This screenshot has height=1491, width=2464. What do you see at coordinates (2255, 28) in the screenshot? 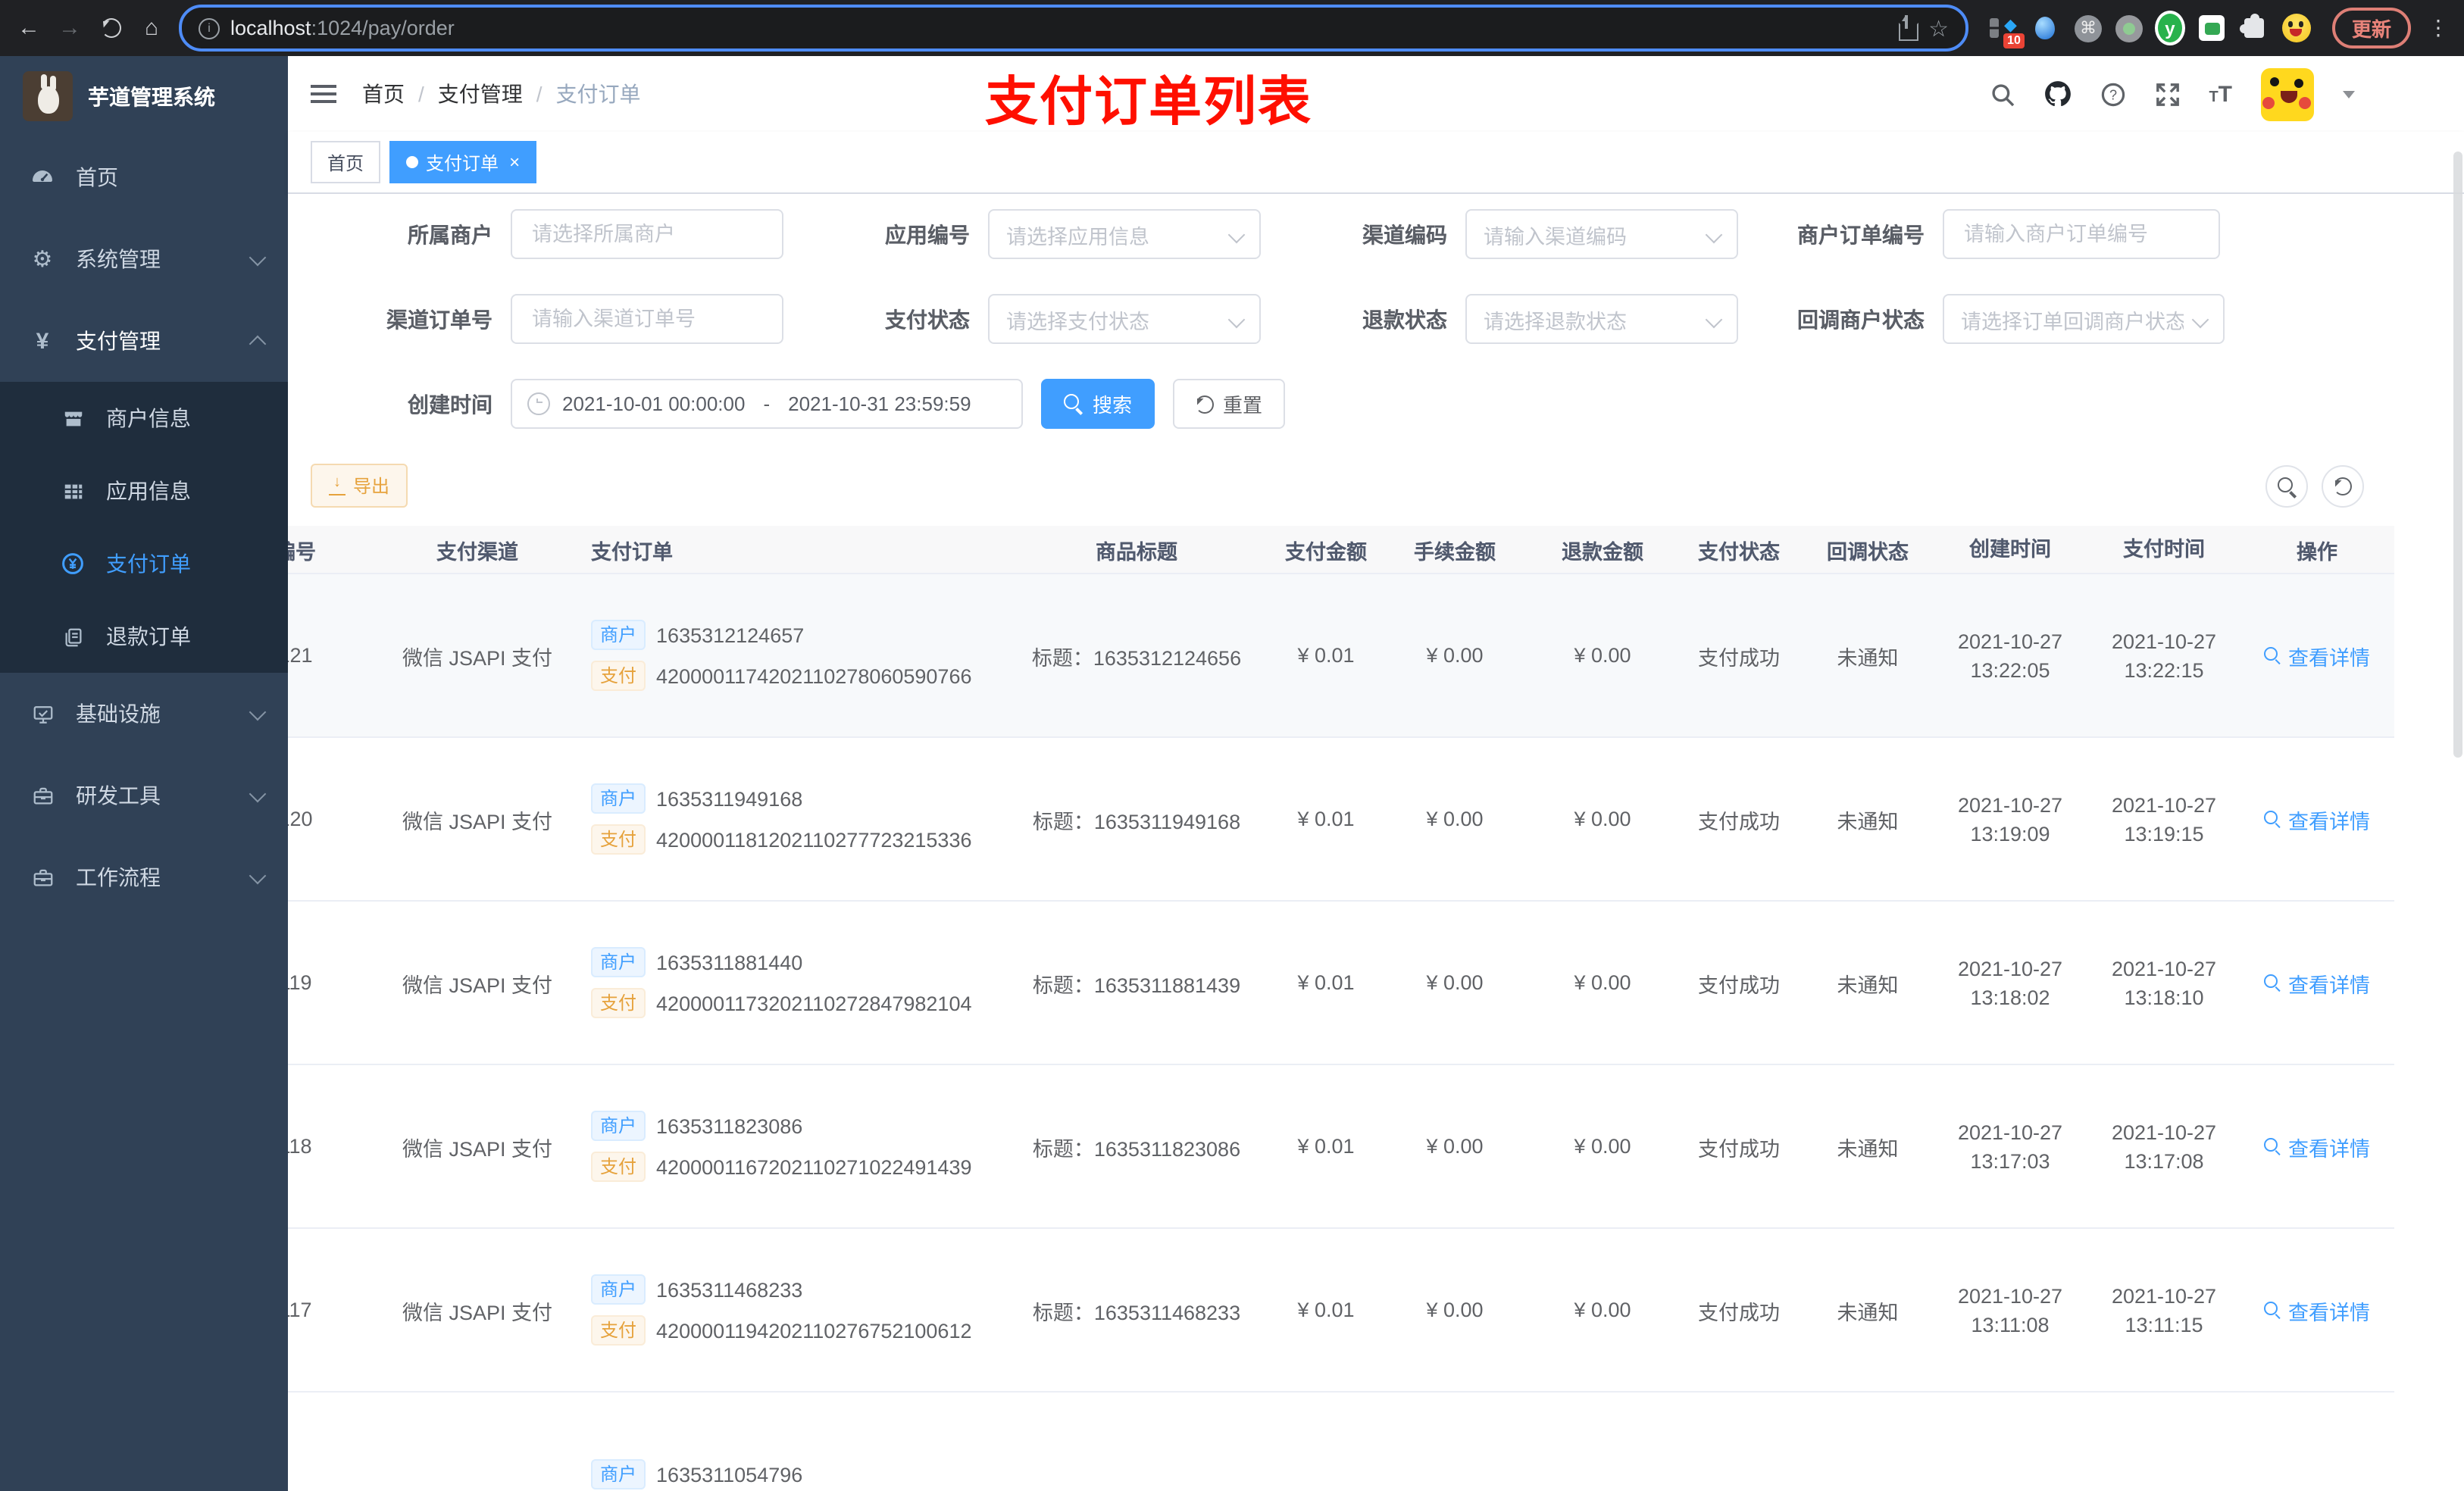
I see `extensions-puzzle-icon` at bounding box center [2255, 28].